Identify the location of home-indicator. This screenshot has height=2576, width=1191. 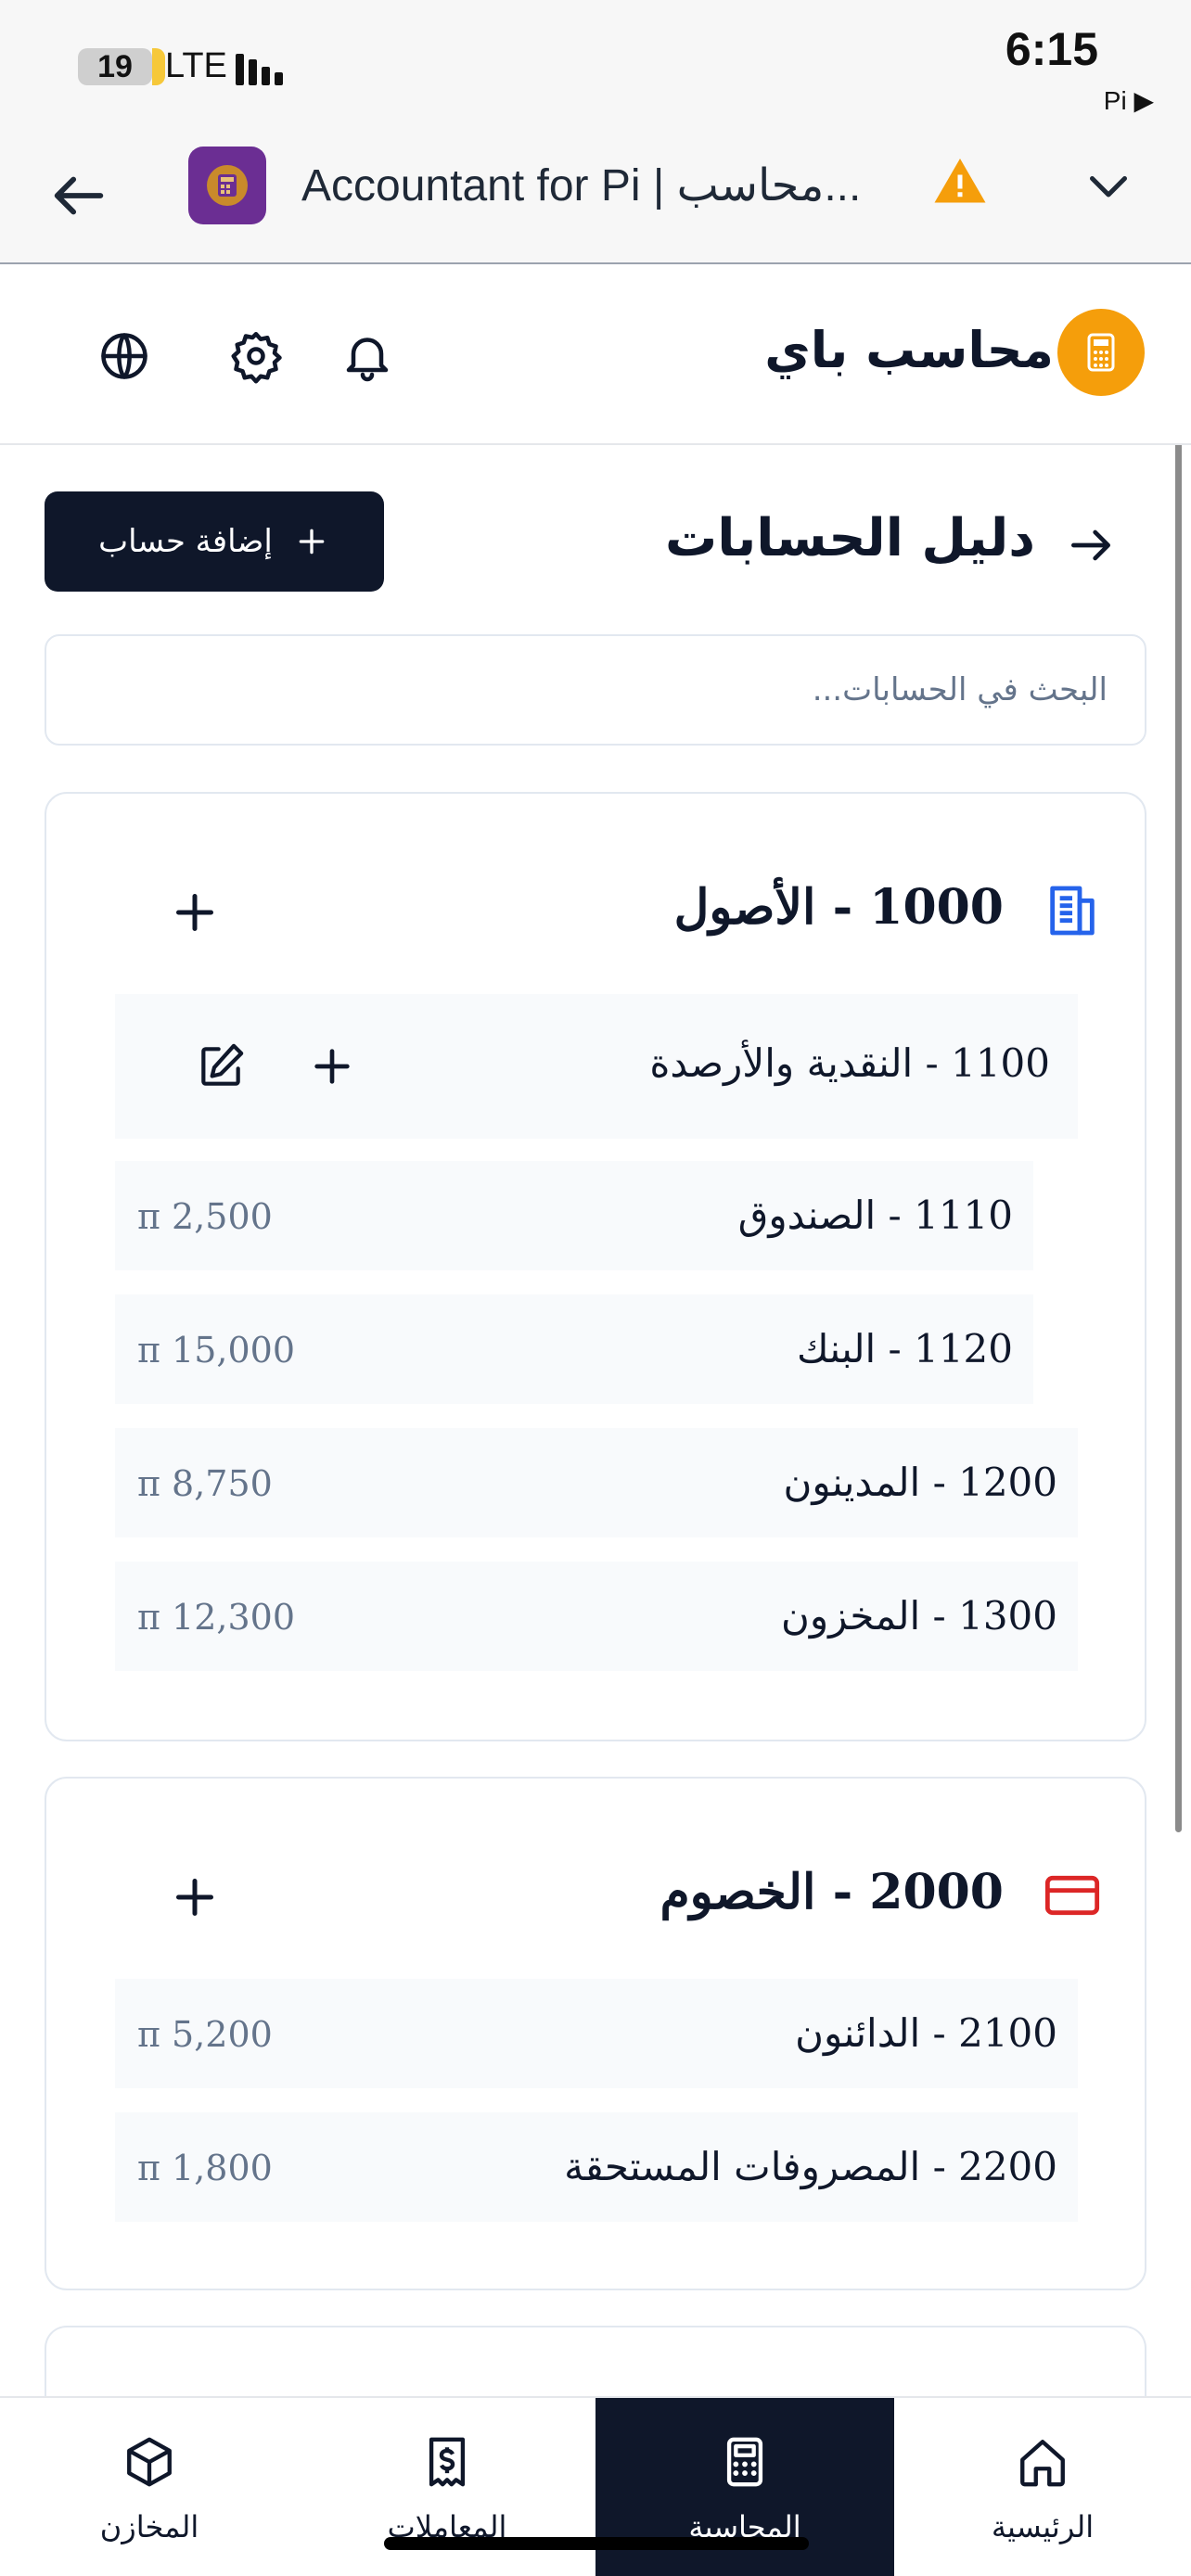
(597, 2543).